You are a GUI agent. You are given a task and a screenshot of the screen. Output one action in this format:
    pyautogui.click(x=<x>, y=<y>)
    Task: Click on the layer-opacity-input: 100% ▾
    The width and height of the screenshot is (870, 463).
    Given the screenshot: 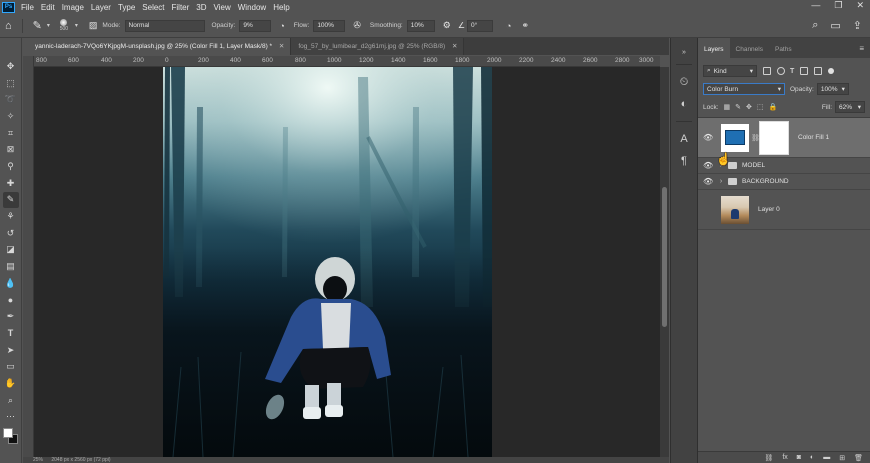 What is the action you would take?
    pyautogui.click(x=832, y=89)
    